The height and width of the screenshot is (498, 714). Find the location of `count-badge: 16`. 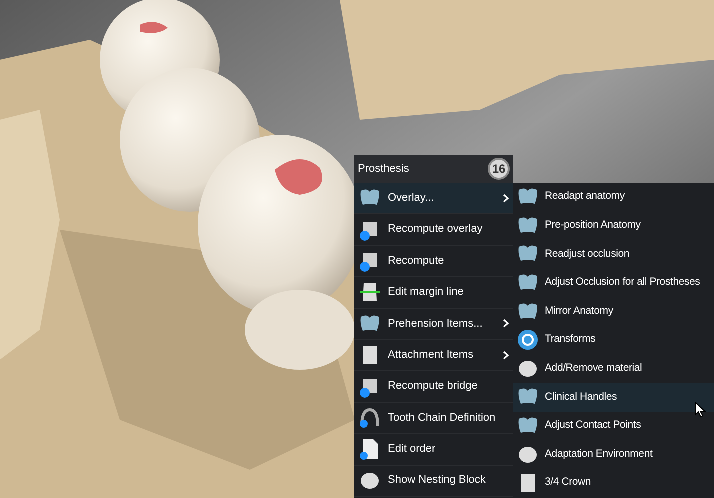

count-badge: 16 is located at coordinates (499, 169).